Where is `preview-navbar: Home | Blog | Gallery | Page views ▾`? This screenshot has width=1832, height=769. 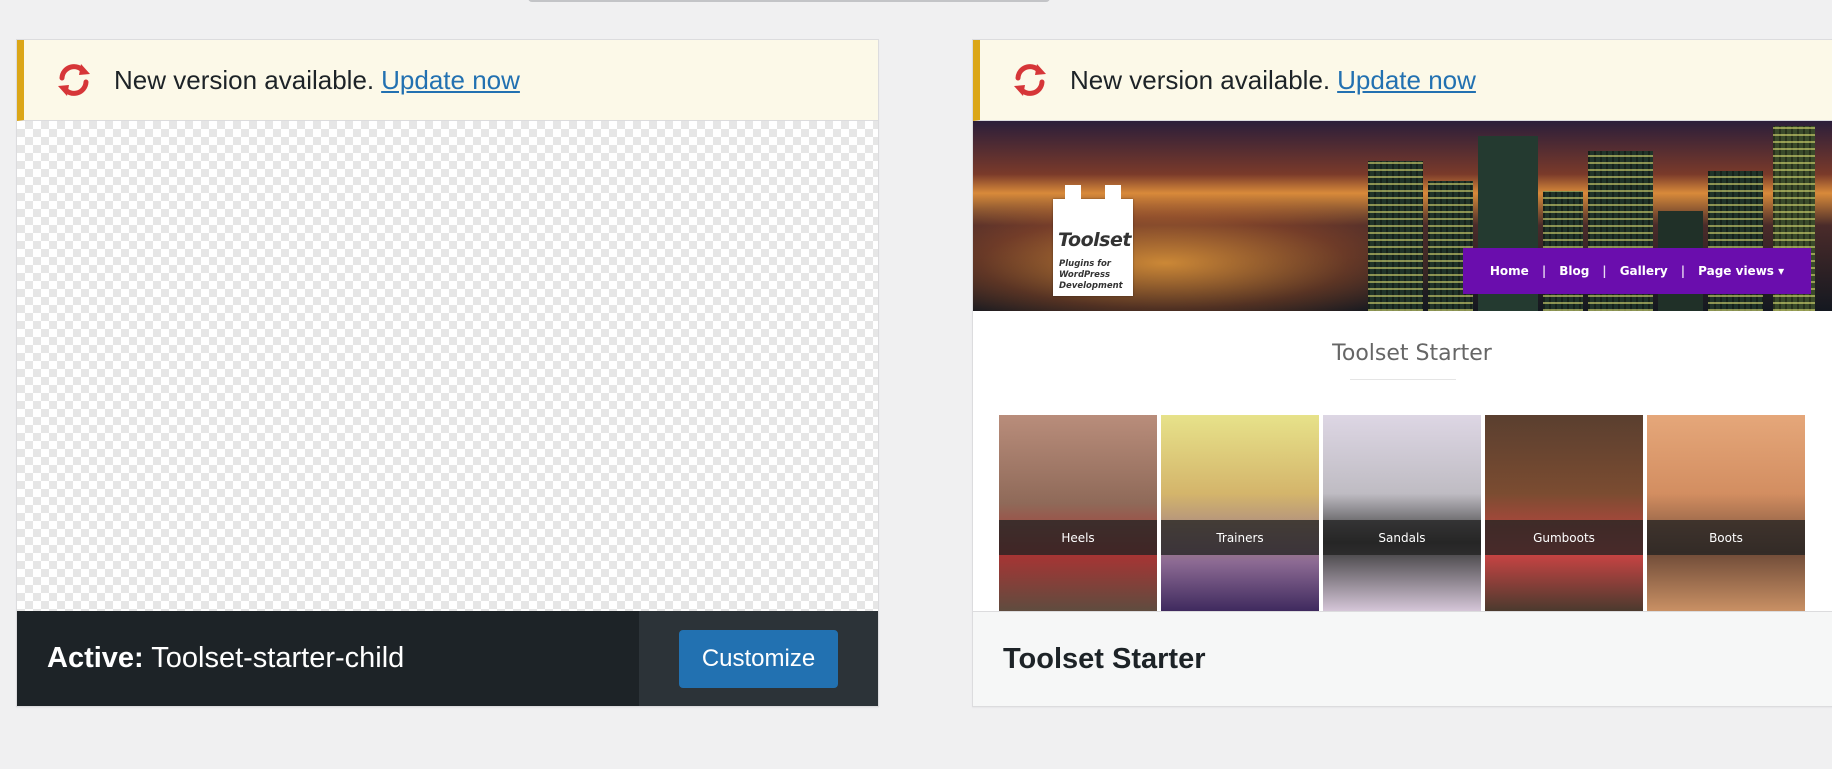 preview-navbar: Home | Blog | Gallery | Page views ▾ is located at coordinates (1637, 271).